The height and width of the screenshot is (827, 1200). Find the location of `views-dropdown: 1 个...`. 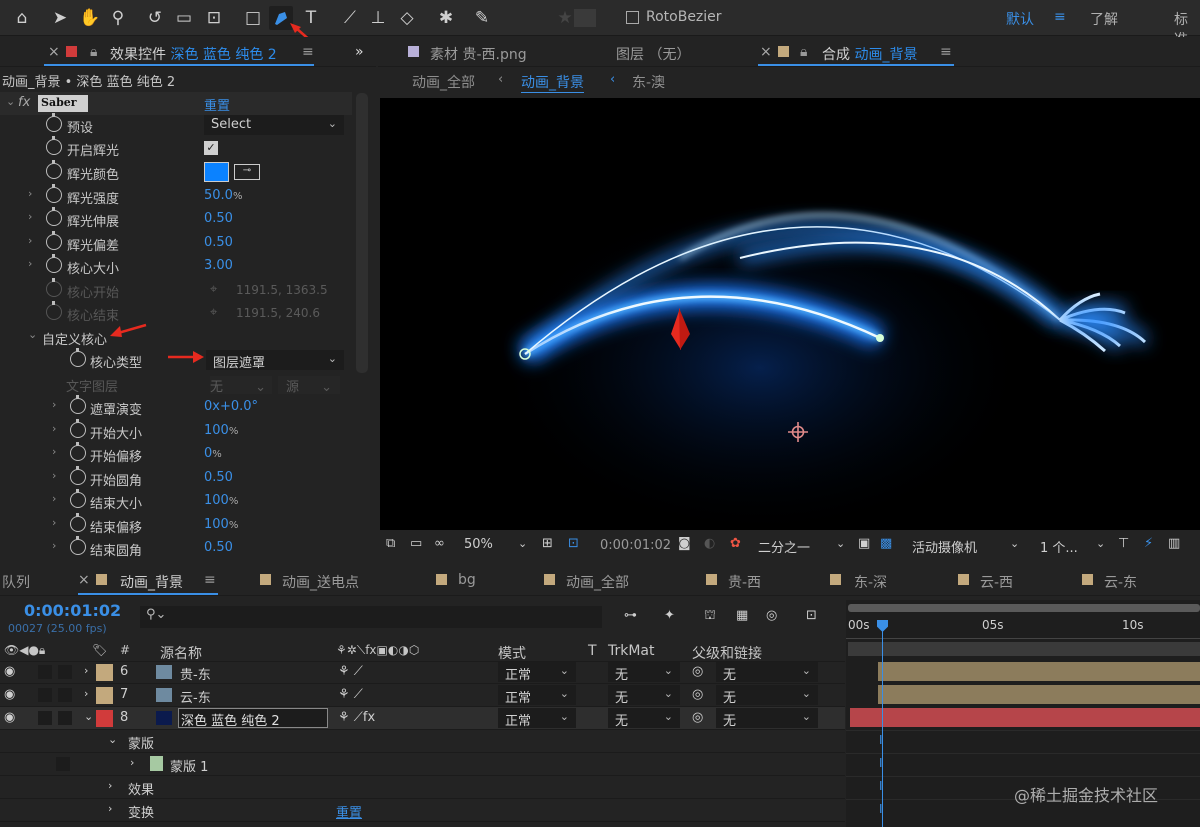

views-dropdown: 1 个... is located at coordinates (1059, 546).